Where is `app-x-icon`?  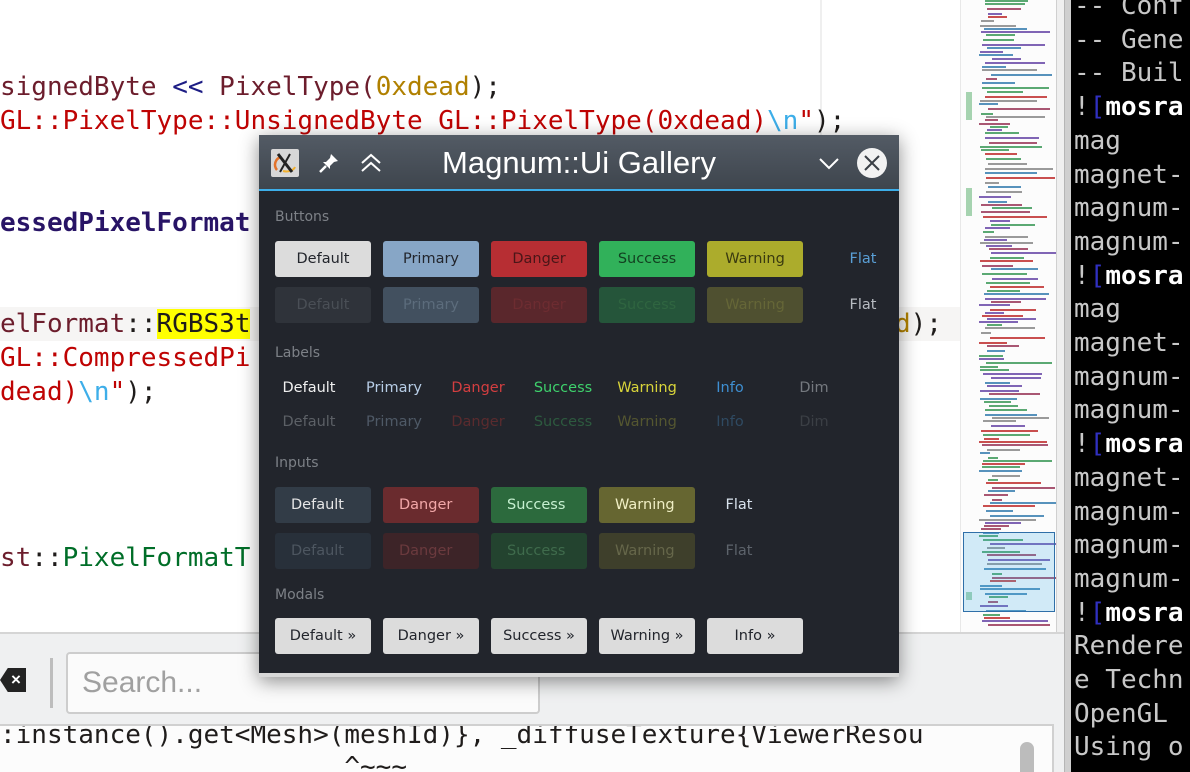
app-x-icon is located at coordinates (285, 163).